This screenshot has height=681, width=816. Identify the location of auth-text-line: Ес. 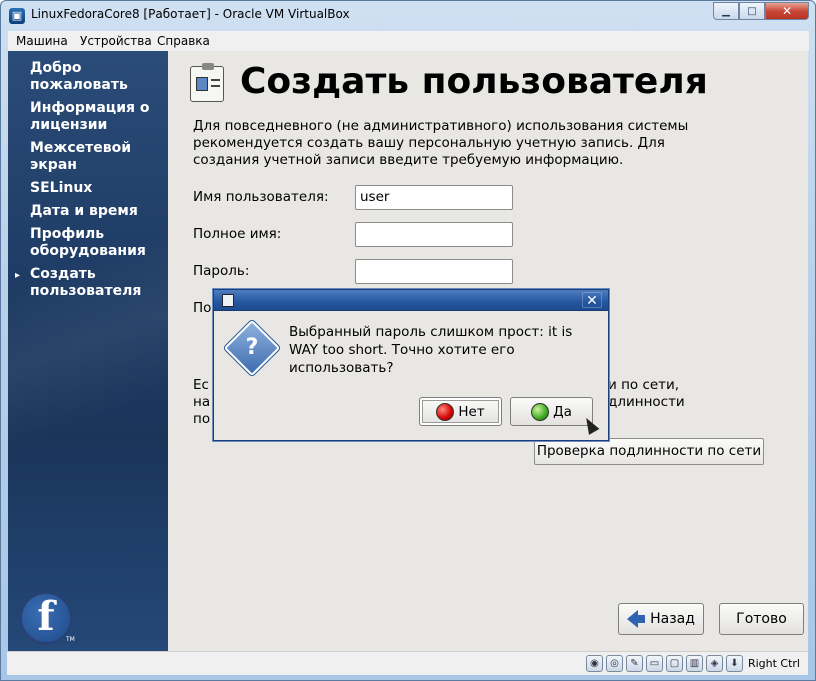
(201, 385).